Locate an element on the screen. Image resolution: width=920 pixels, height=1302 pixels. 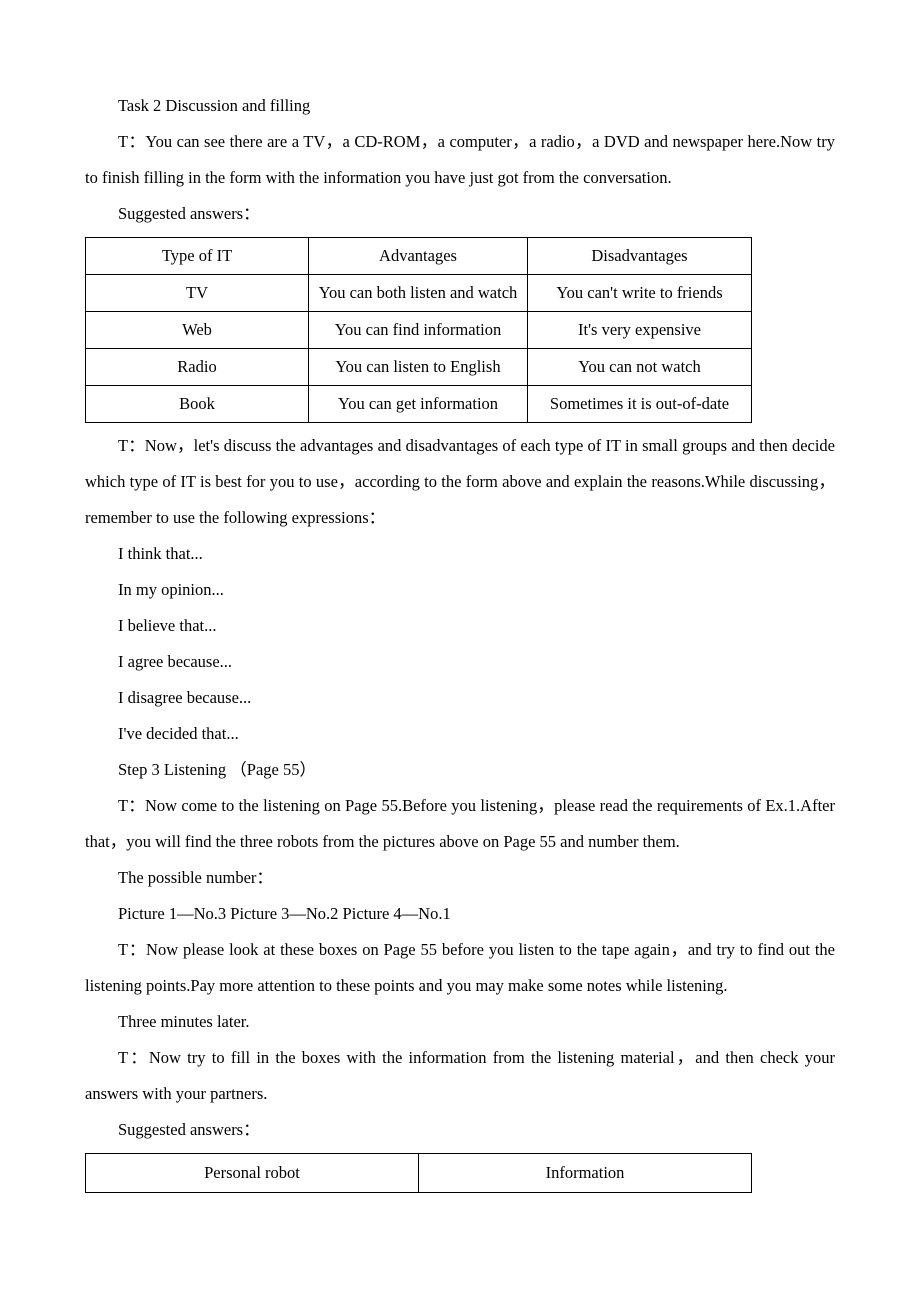
table-cell: TV is located at coordinates (197, 293).